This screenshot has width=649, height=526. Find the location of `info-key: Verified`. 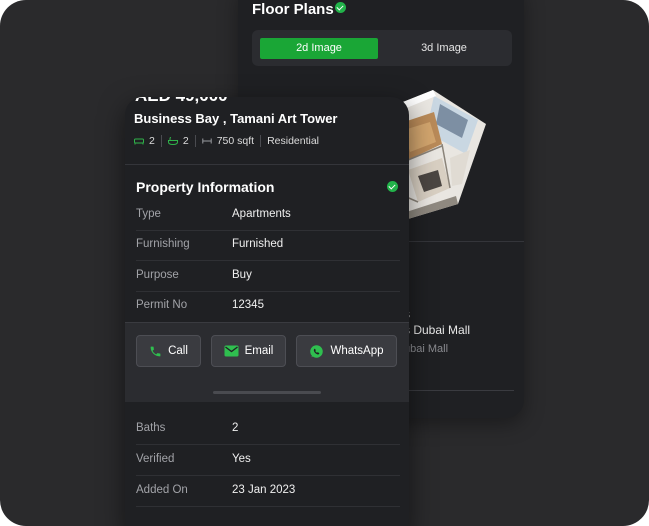

info-key: Verified is located at coordinates (155, 459).